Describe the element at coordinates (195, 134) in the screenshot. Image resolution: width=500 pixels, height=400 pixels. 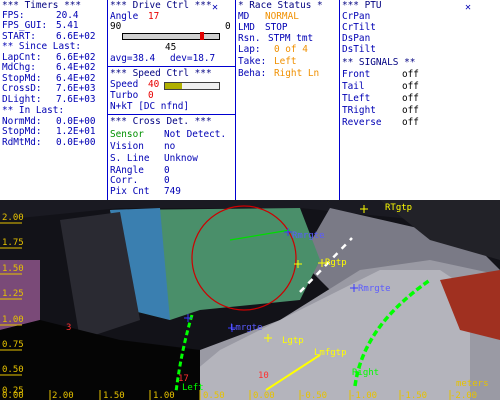
I see `sensor-value: Not Detect.` at that location.